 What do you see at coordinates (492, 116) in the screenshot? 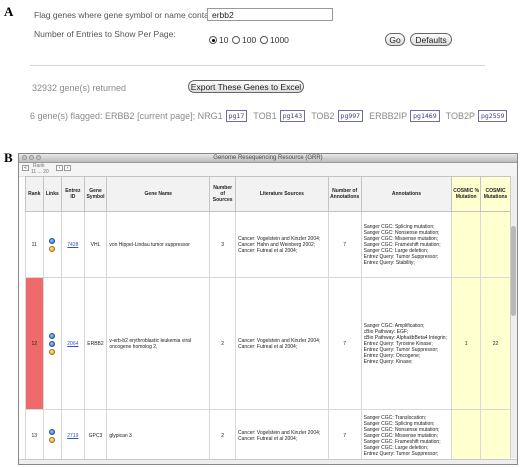
I see `page-link-pg2559: pg2559` at bounding box center [492, 116].